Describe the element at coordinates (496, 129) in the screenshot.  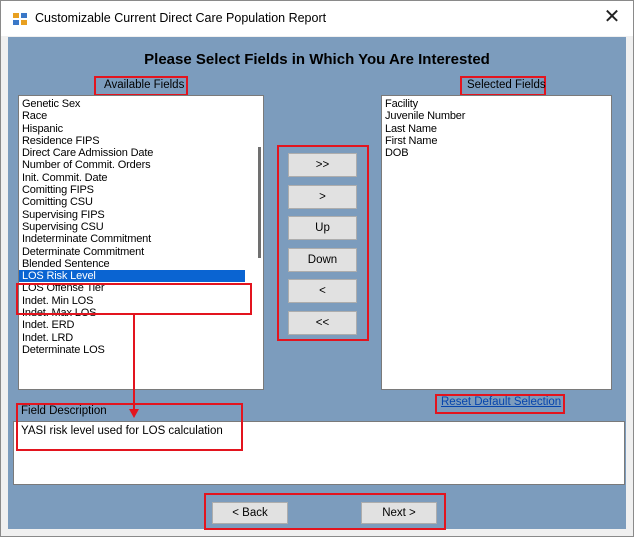
I see `list-item: Last Name` at that location.